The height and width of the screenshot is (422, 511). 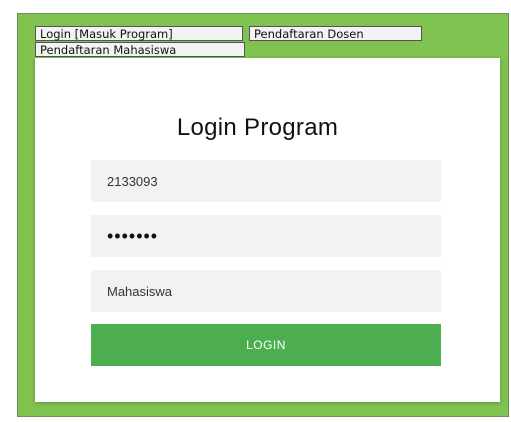 What do you see at coordinates (257, 127) in the screenshot?
I see `page-title: Login Program` at bounding box center [257, 127].